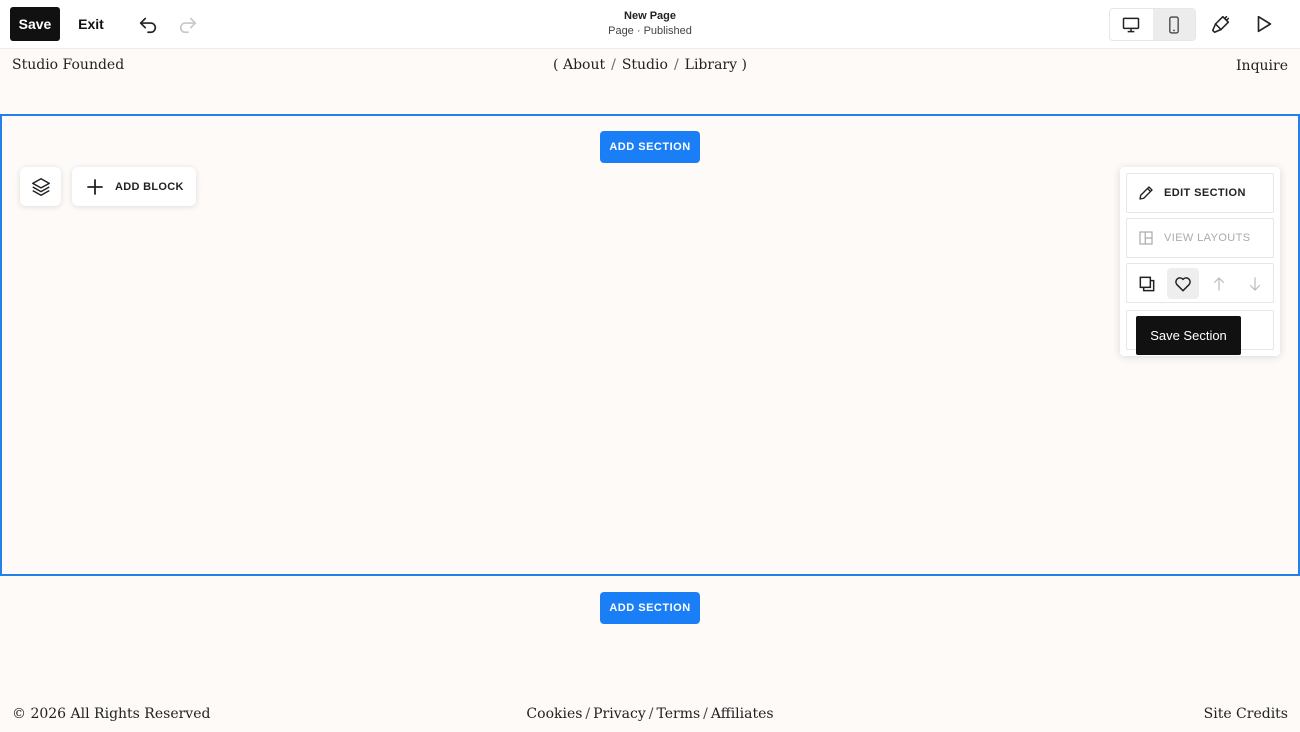 This screenshot has height=732, width=1300. I want to click on arrow-up-icon, so click(1219, 283).